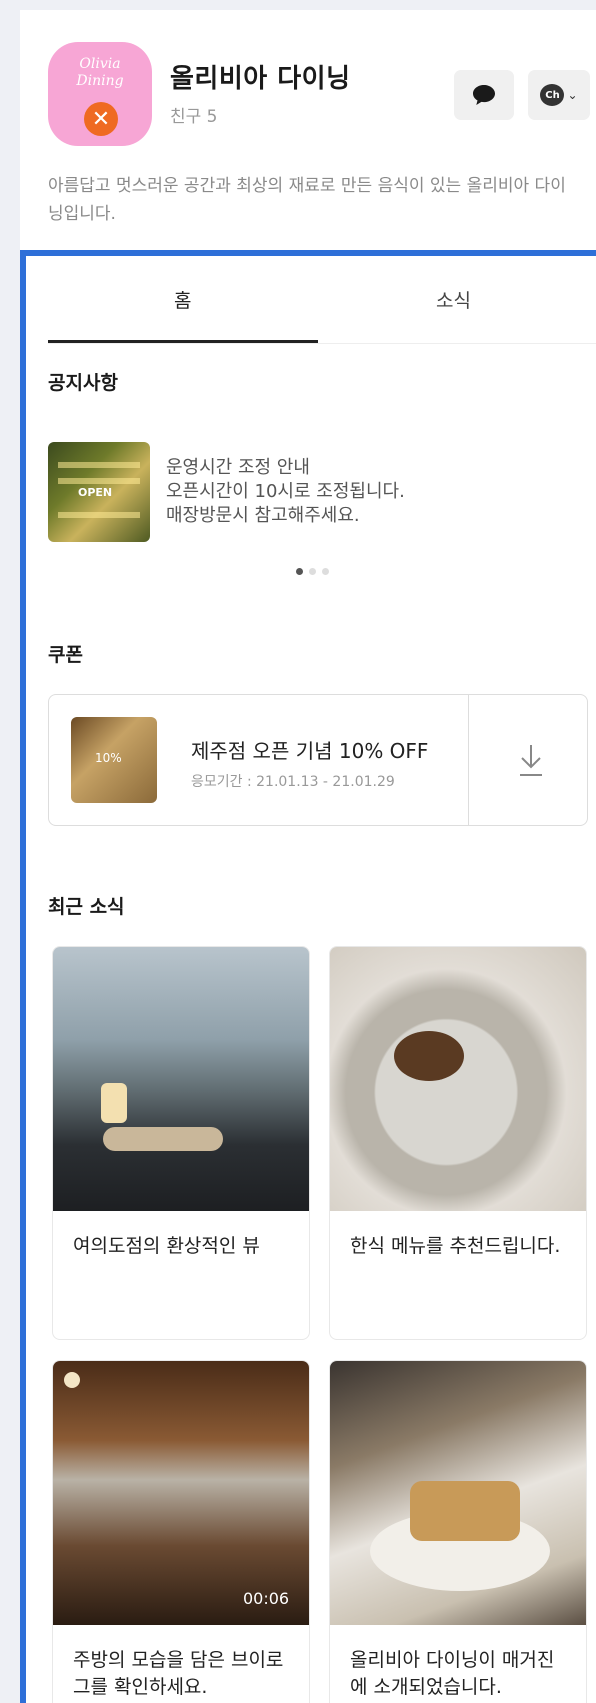 The width and height of the screenshot is (596, 1703). Describe the element at coordinates (194, 117) in the screenshot. I see `friend-count: 친구 5` at that location.